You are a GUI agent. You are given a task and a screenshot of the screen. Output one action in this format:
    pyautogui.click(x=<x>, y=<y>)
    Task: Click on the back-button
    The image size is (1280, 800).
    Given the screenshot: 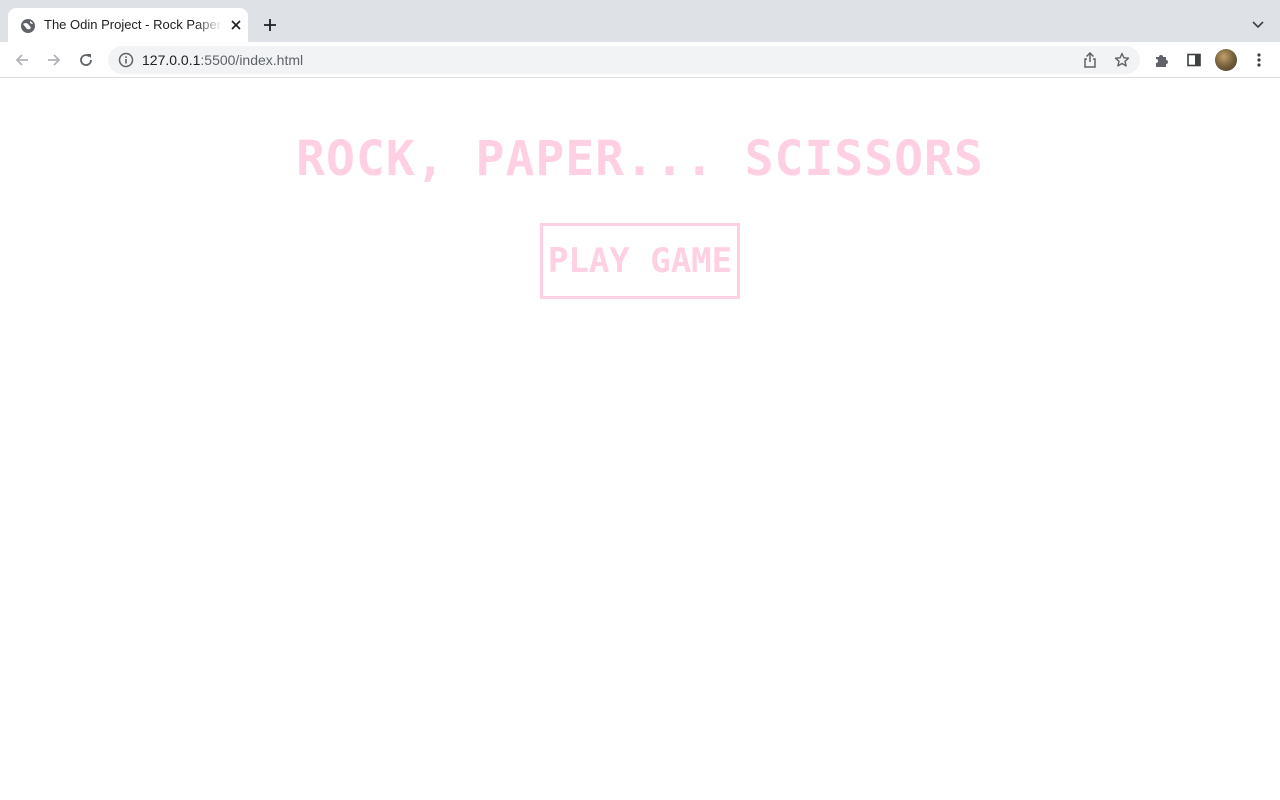 What is the action you would take?
    pyautogui.click(x=22, y=60)
    